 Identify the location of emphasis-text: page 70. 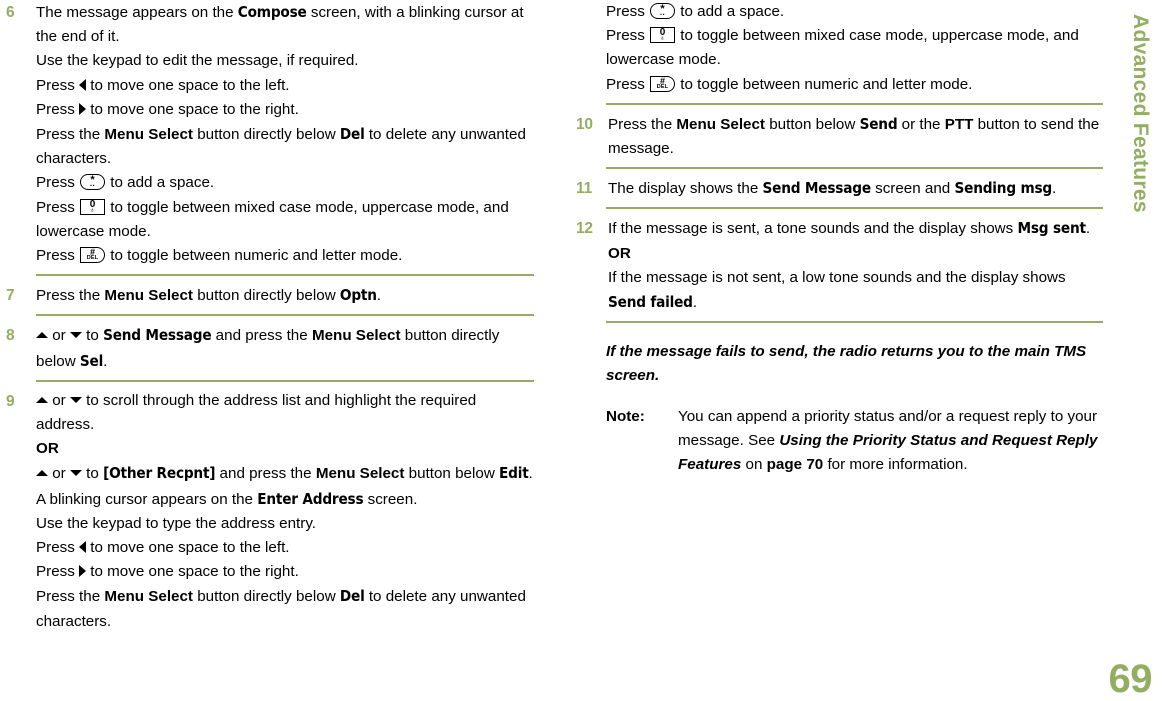
(795, 465).